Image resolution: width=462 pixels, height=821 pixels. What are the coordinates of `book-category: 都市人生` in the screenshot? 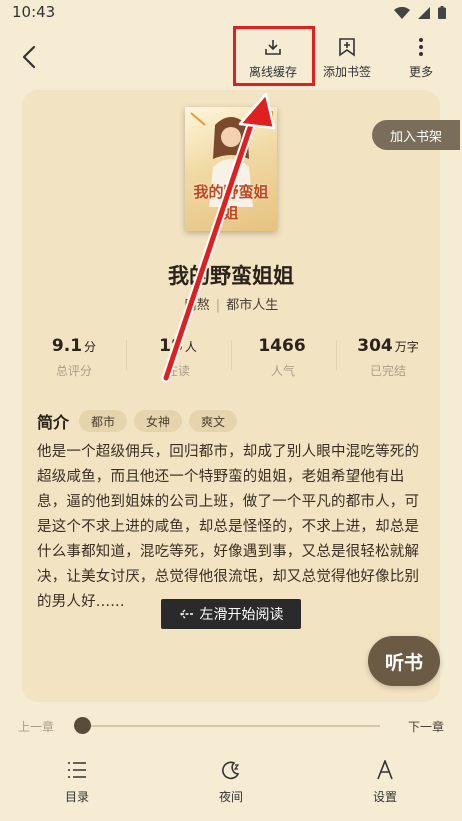 It's located at (252, 305).